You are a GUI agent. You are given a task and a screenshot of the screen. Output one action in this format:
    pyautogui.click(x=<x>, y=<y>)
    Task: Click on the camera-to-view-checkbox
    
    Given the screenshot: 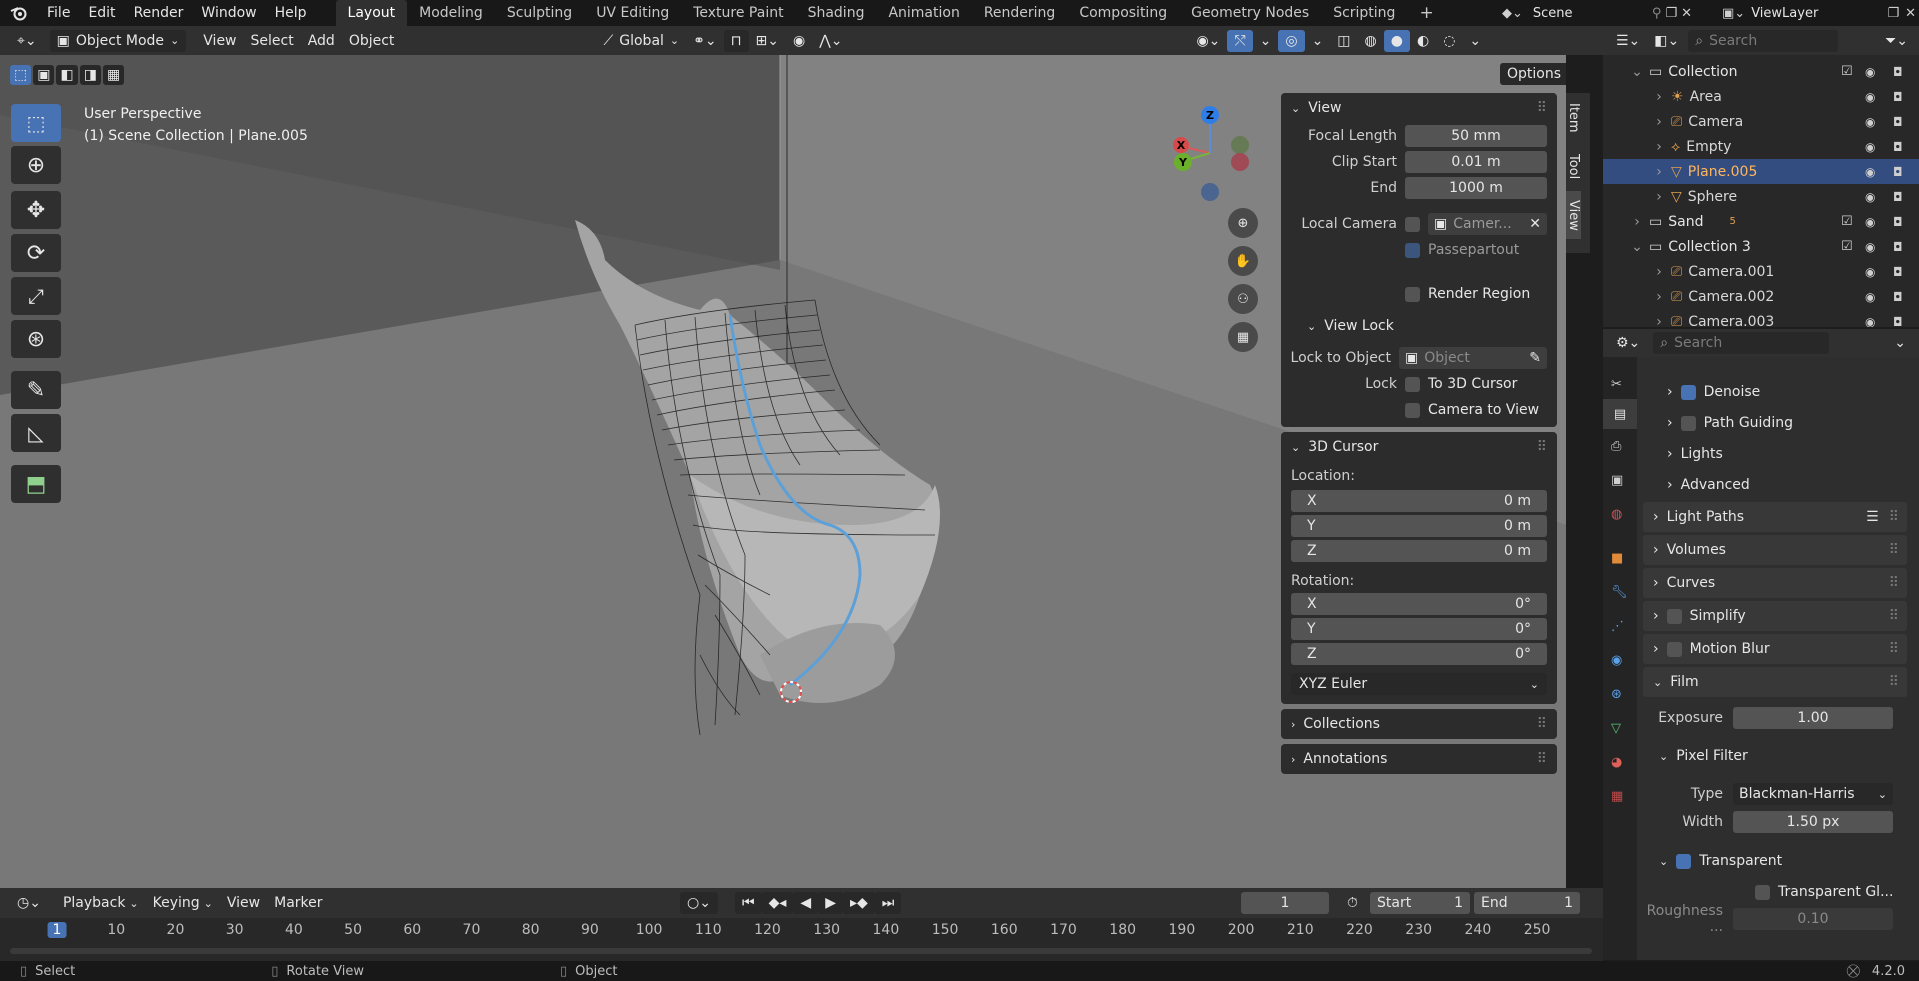 What is the action you would take?
    pyautogui.click(x=1412, y=410)
    